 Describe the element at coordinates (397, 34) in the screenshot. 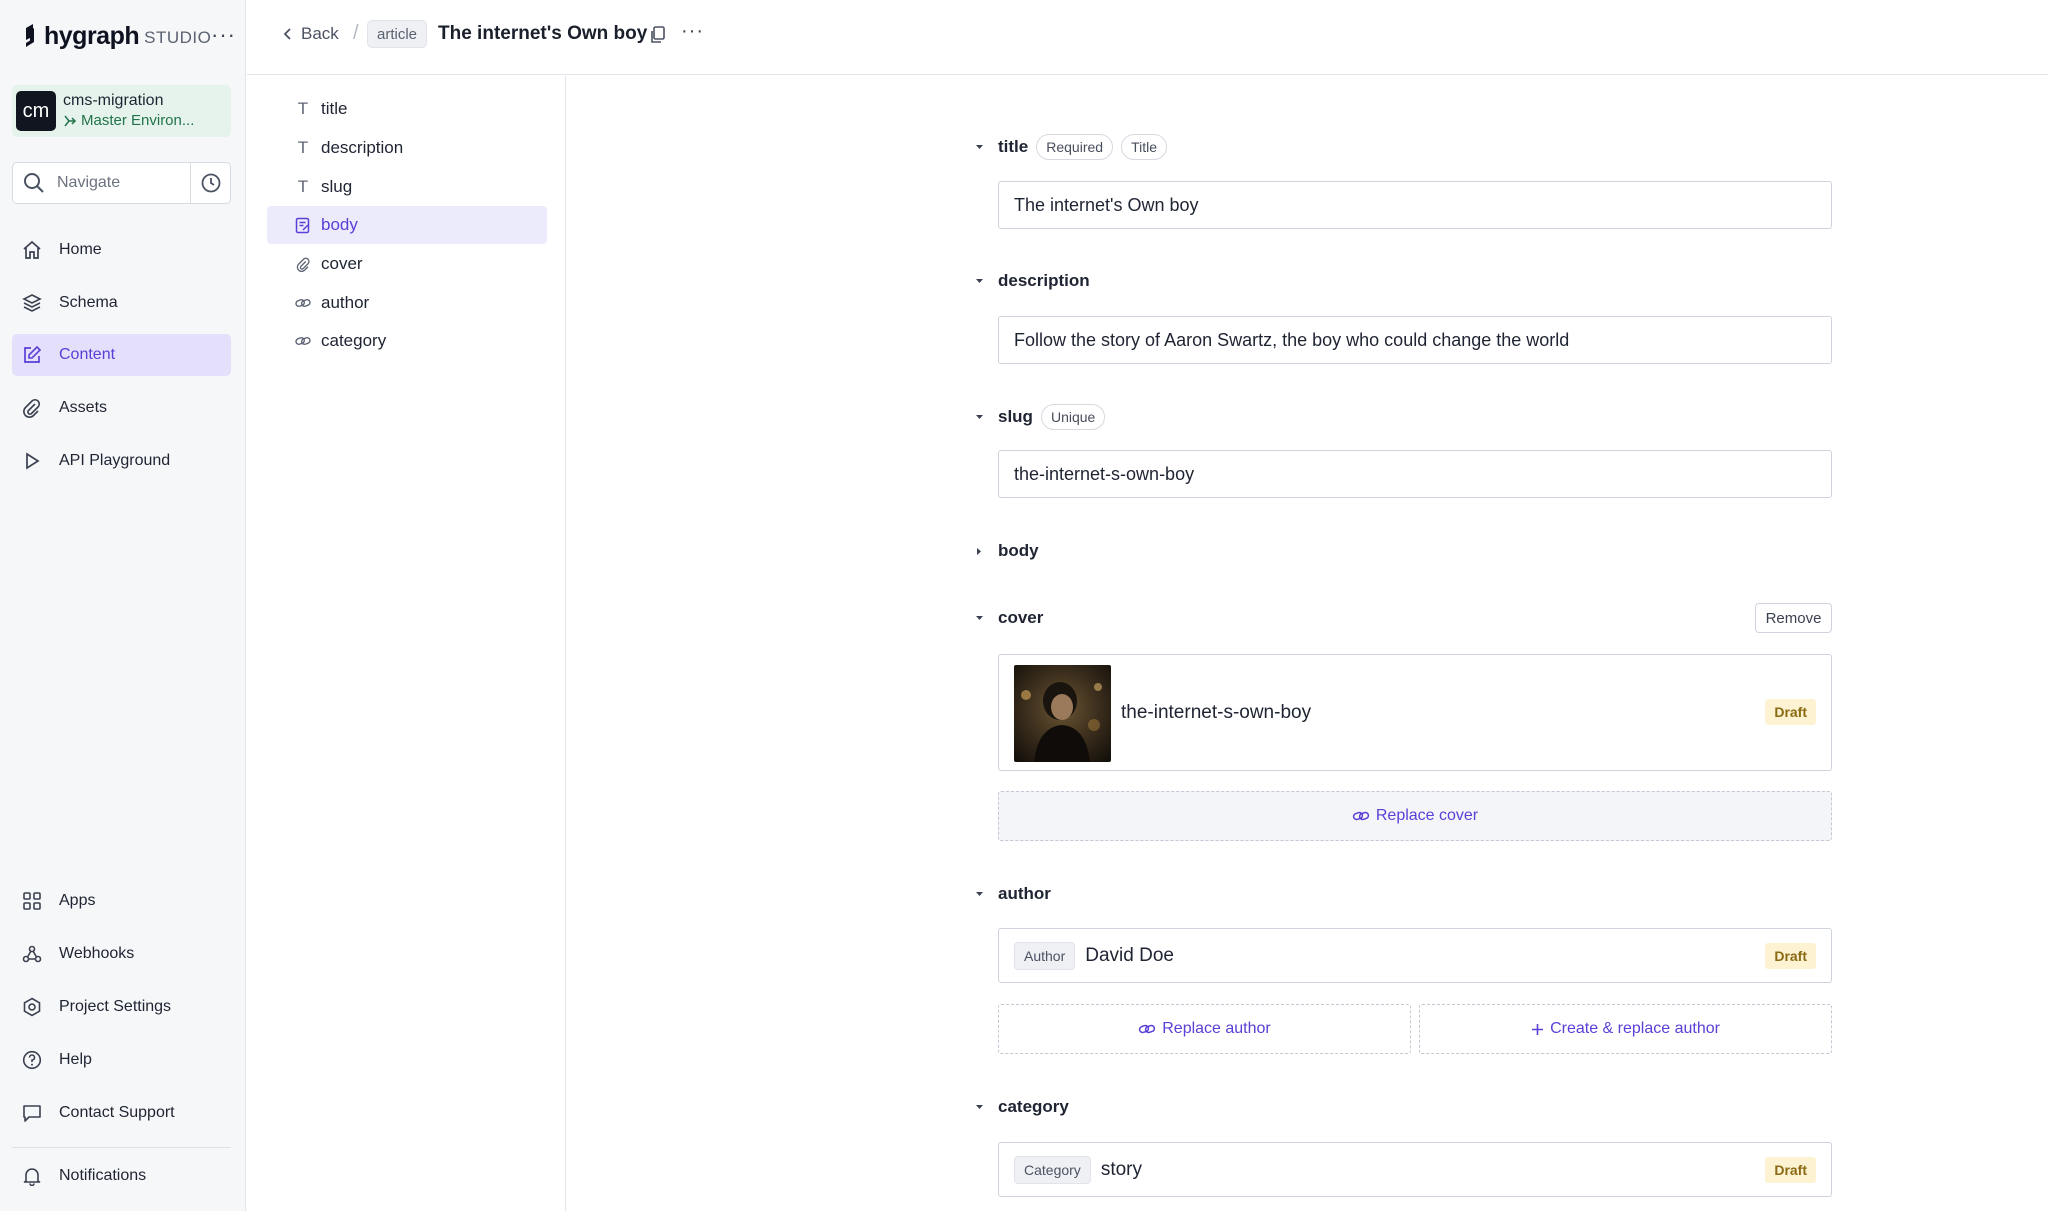

I see `model-badge: article` at that location.